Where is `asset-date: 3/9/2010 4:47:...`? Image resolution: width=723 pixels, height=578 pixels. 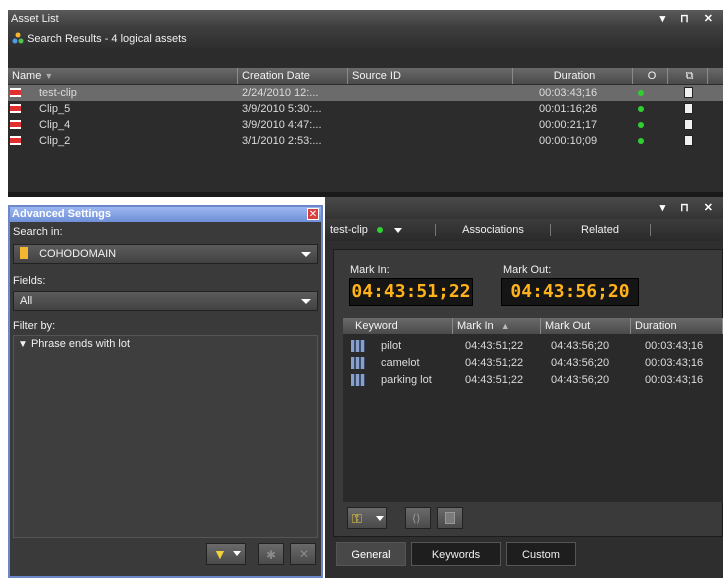
asset-date: 3/9/2010 4:47:... is located at coordinates (282, 125).